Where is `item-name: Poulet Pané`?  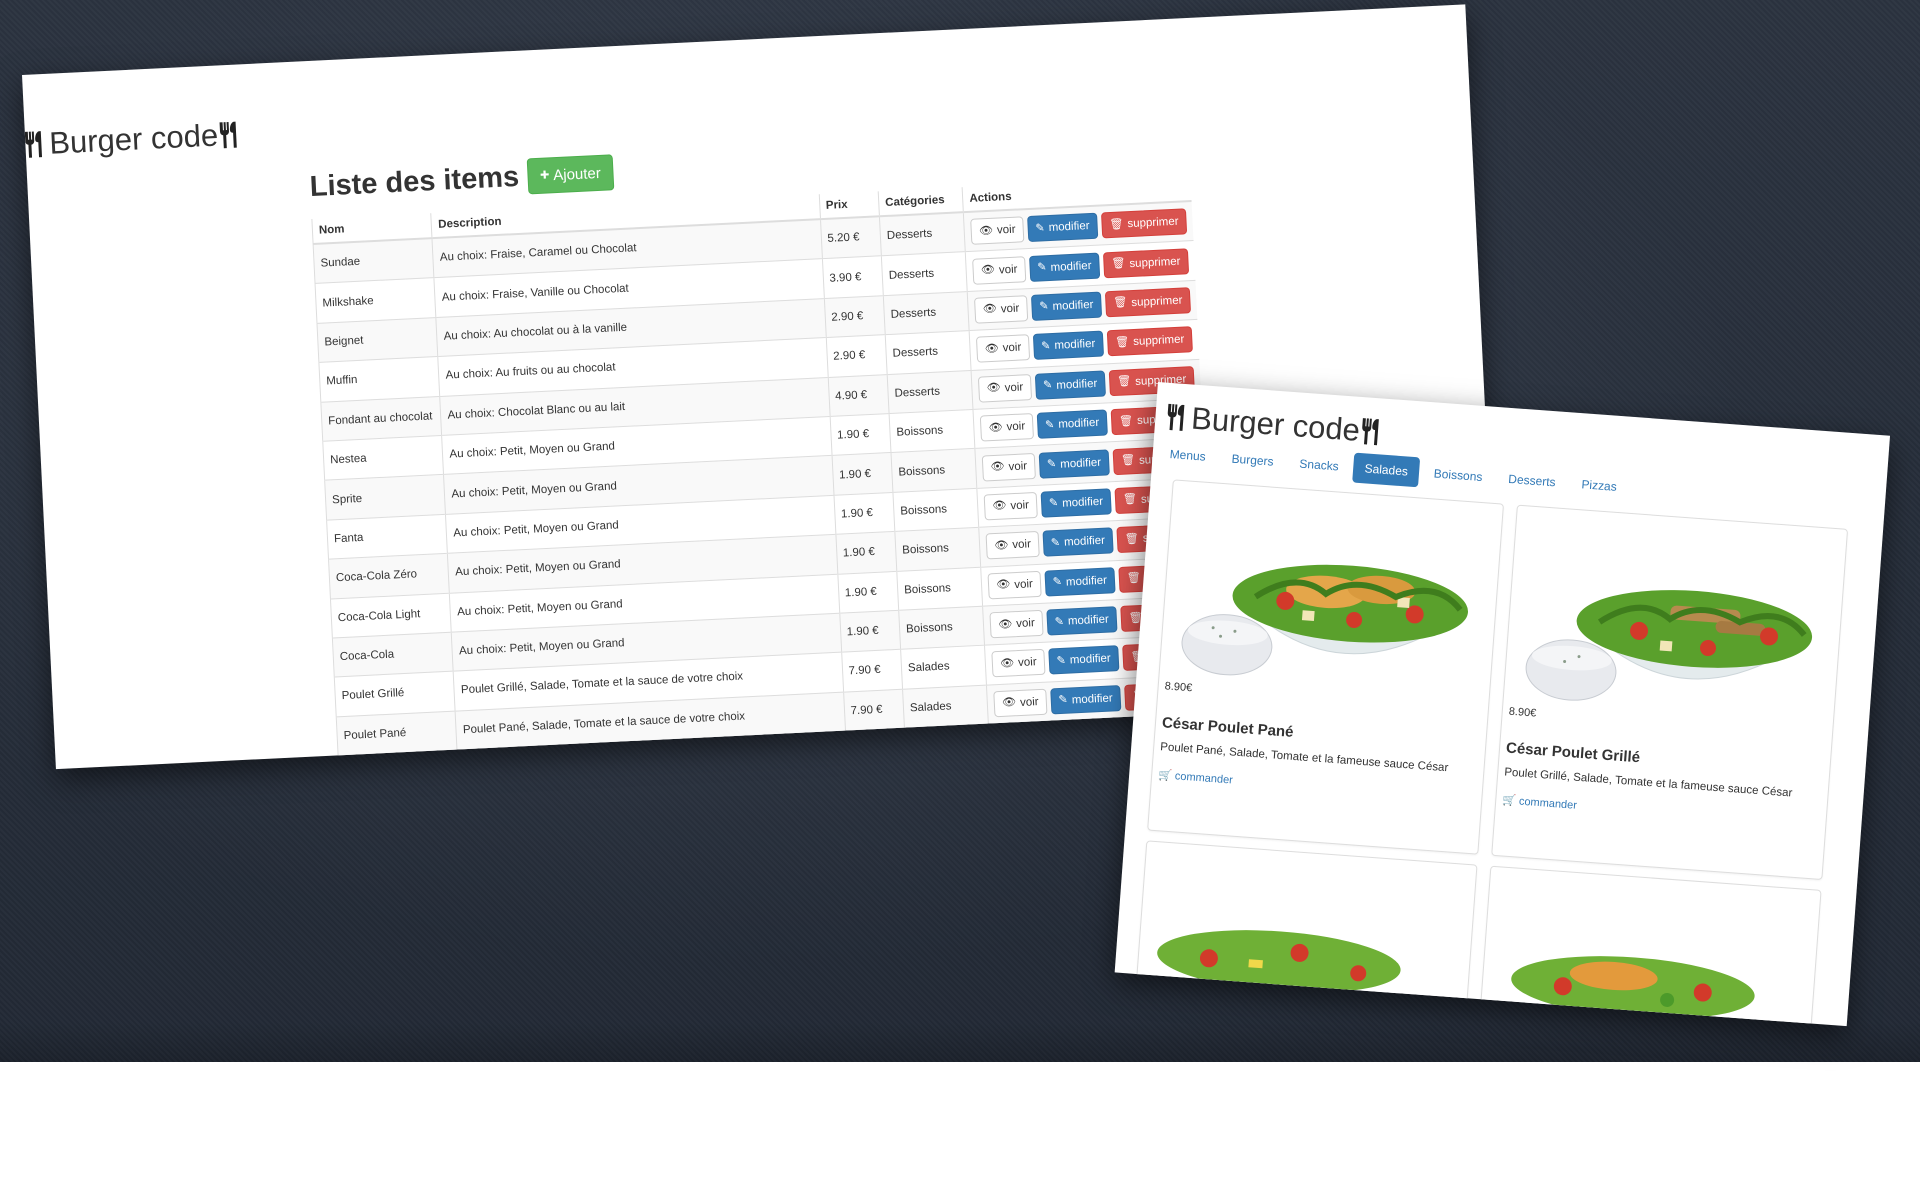
item-name: Poulet Pané is located at coordinates (397, 733).